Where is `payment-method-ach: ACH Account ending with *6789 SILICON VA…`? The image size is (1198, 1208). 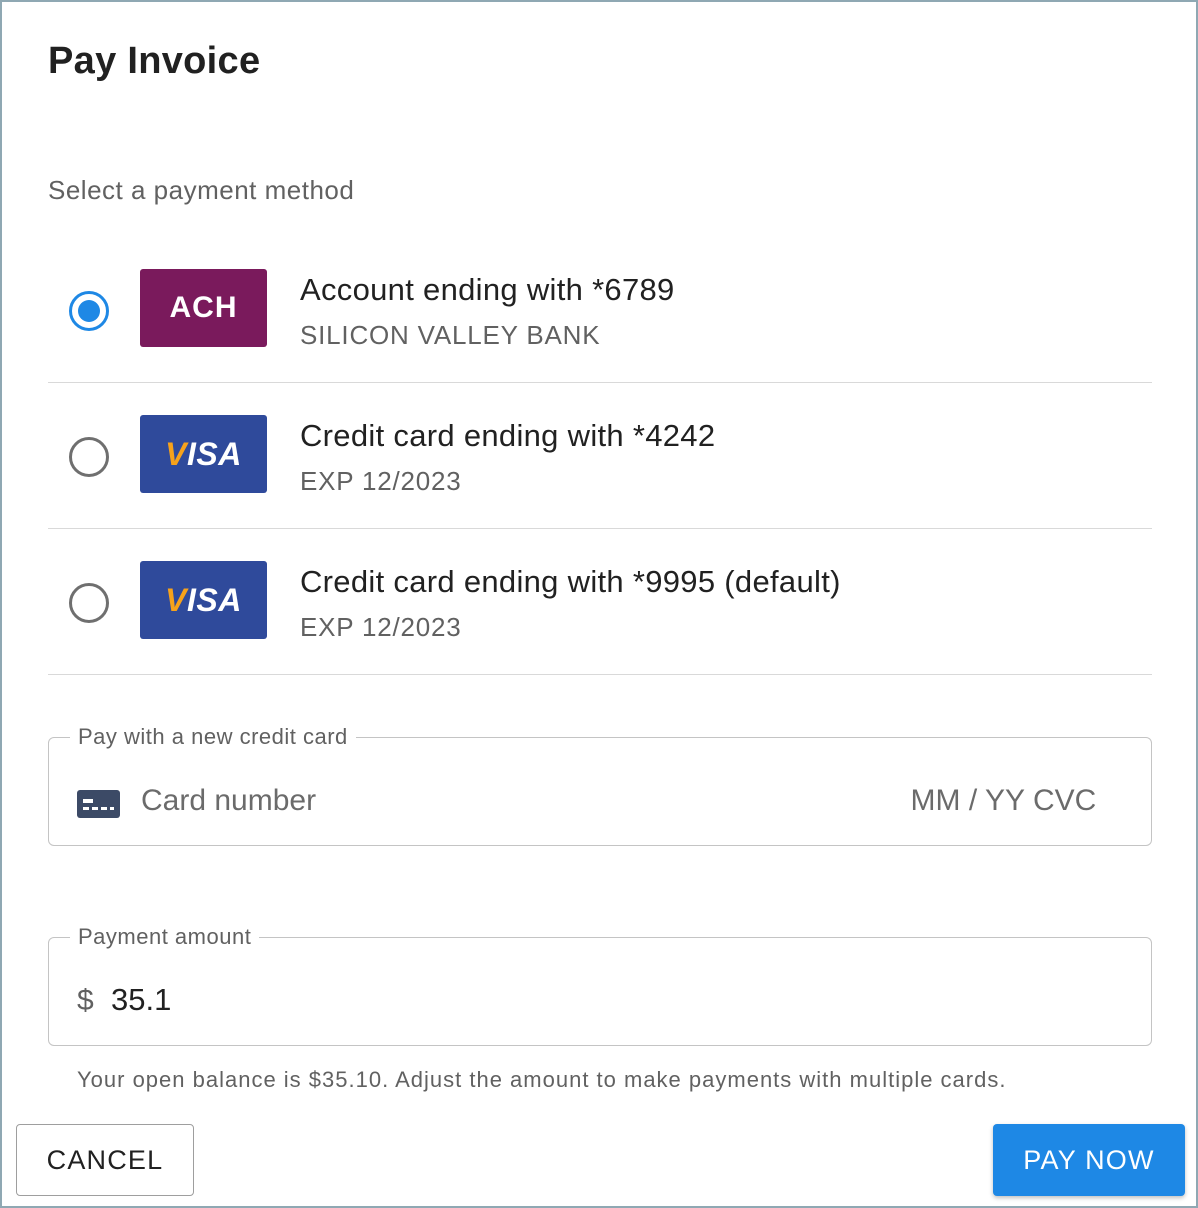
payment-method-ach: ACH Account ending with *6789 SILICON VA… is located at coordinates (600, 310).